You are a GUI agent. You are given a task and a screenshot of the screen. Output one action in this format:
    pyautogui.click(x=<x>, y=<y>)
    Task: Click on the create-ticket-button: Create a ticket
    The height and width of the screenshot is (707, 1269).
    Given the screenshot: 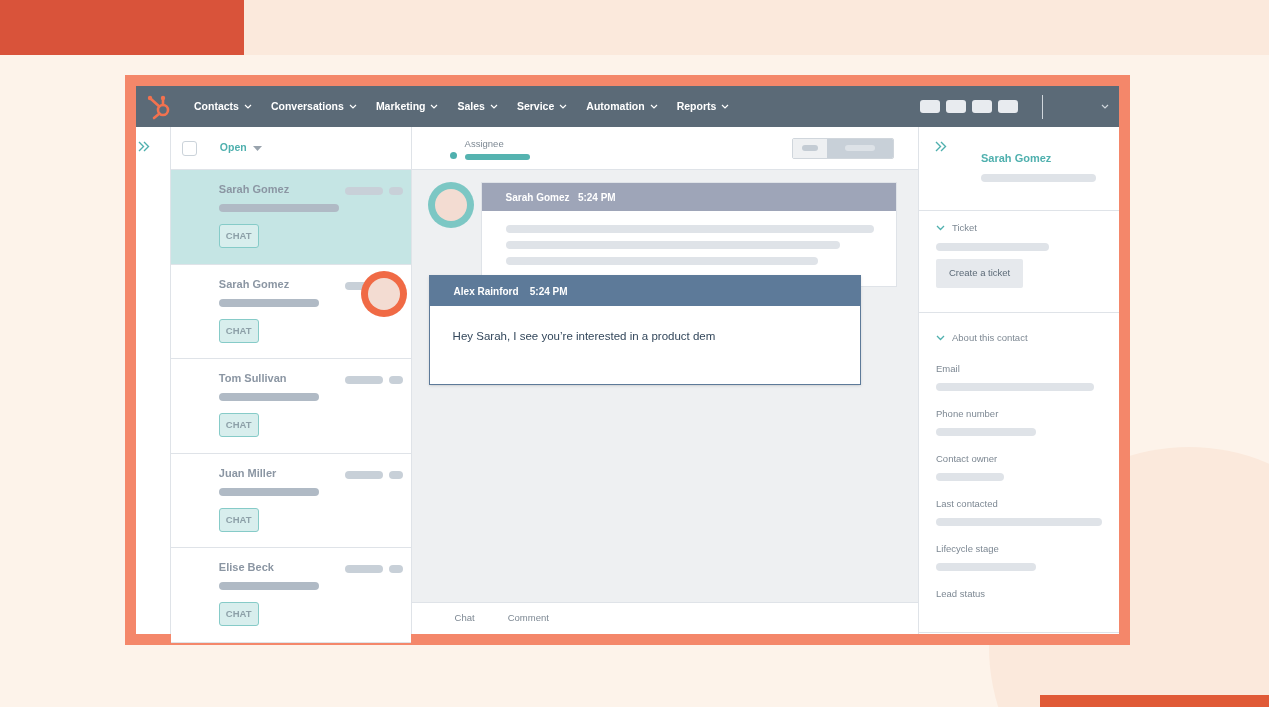 What is the action you would take?
    pyautogui.click(x=980, y=273)
    